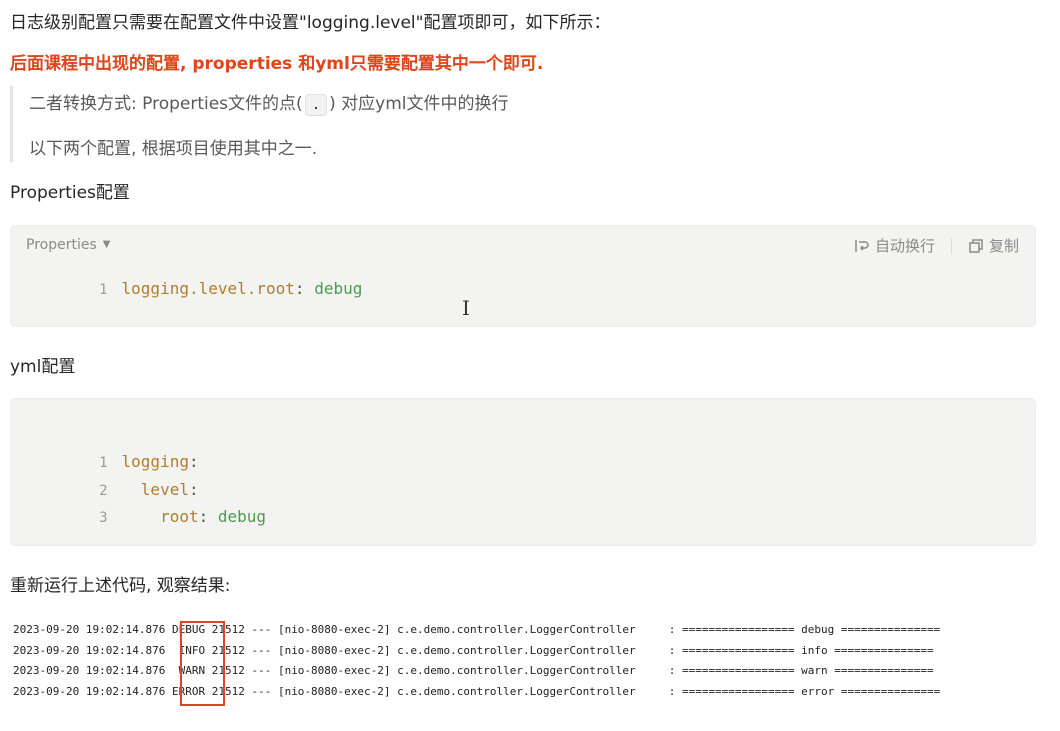 Image resolution: width=1060 pixels, height=731 pixels. I want to click on highlight-note: 后面课程中出现的配置, properties 和yml只需要配置其中一个即可., so click(277, 64).